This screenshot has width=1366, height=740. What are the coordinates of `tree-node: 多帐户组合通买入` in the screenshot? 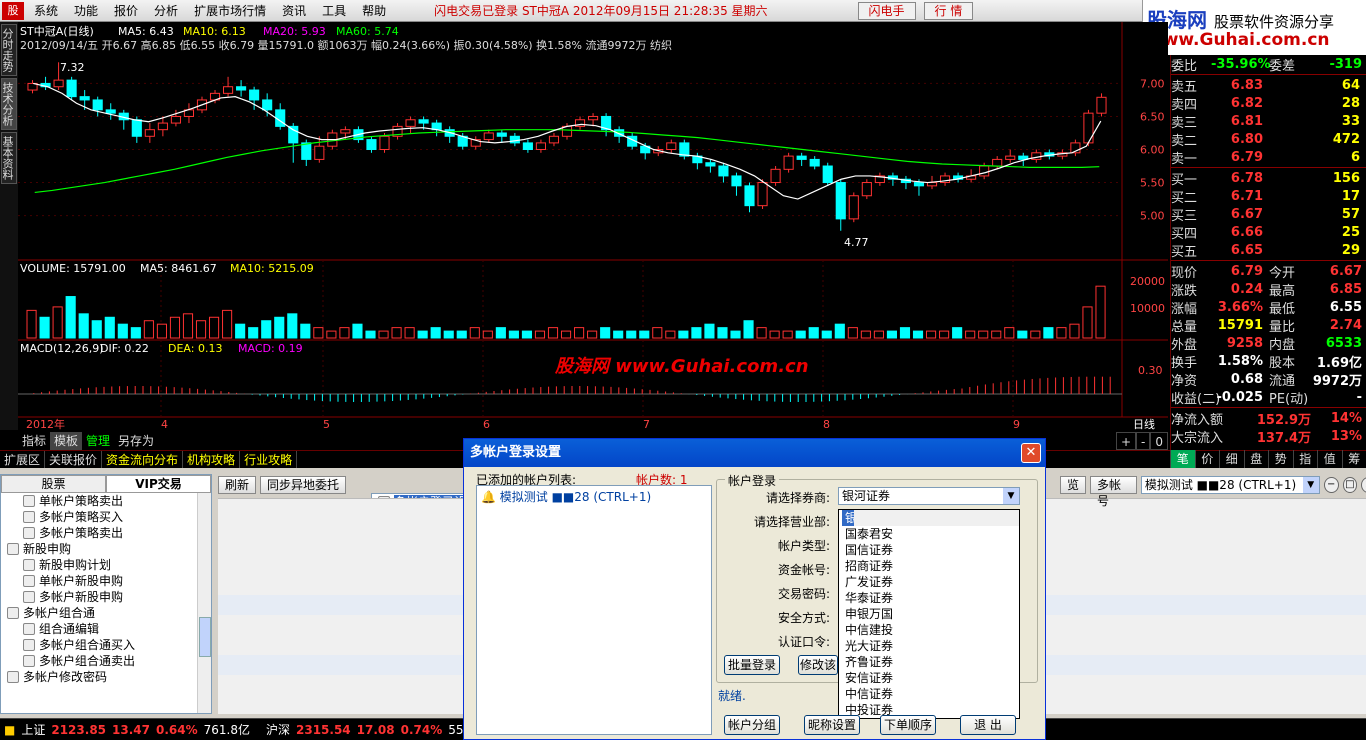 It's located at (106, 645).